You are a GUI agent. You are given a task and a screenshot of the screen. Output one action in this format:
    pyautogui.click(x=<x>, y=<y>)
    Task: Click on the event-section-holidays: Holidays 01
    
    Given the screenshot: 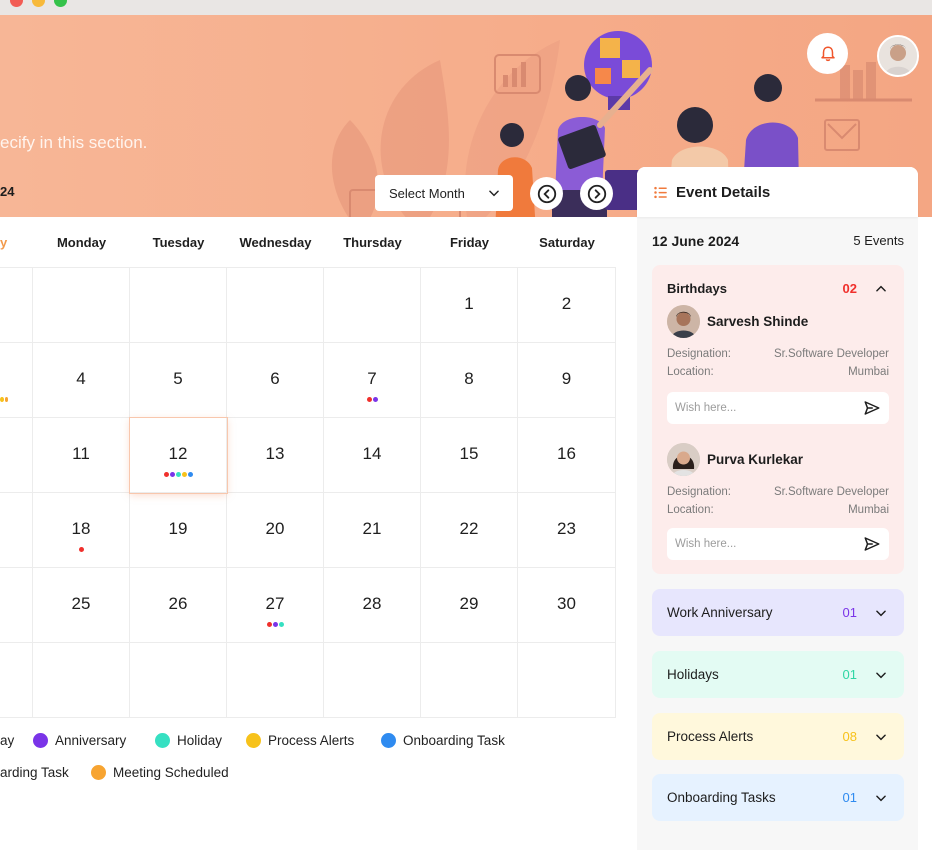 What is the action you would take?
    pyautogui.click(x=778, y=674)
    